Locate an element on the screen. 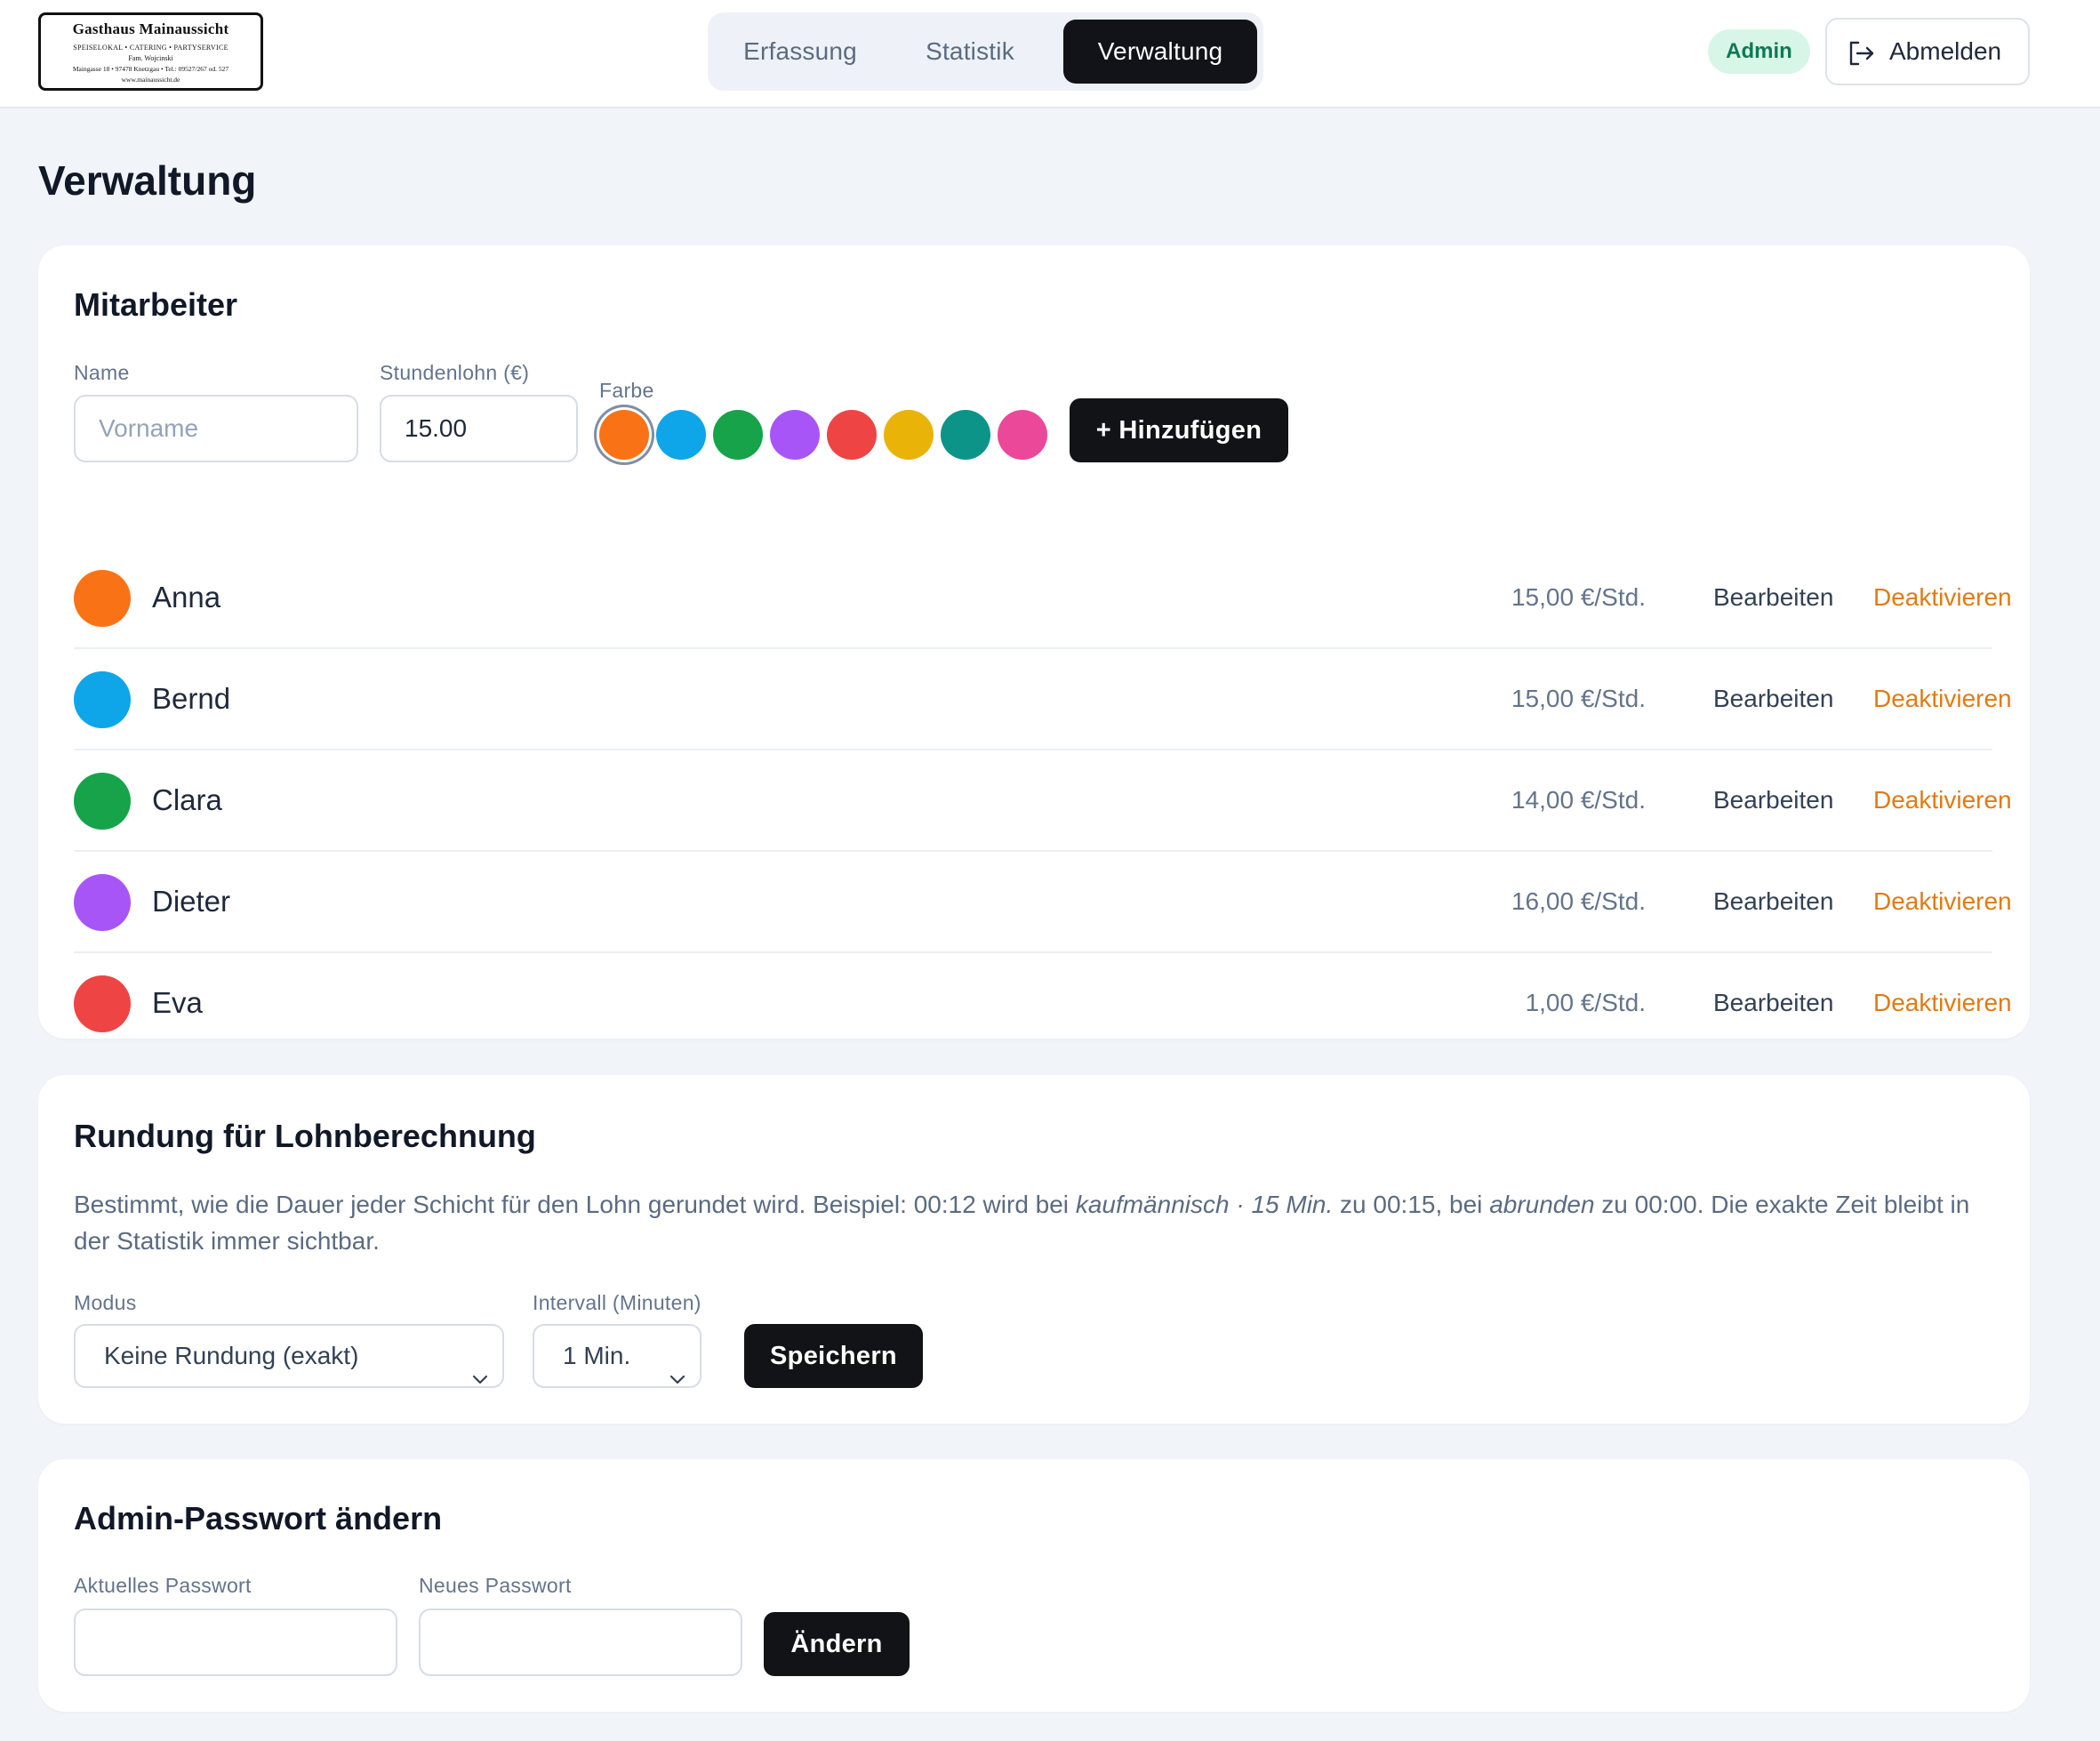 Image resolution: width=2100 pixels, height=1741 pixels. desc-emphasis: abrunden is located at coordinates (1542, 1204).